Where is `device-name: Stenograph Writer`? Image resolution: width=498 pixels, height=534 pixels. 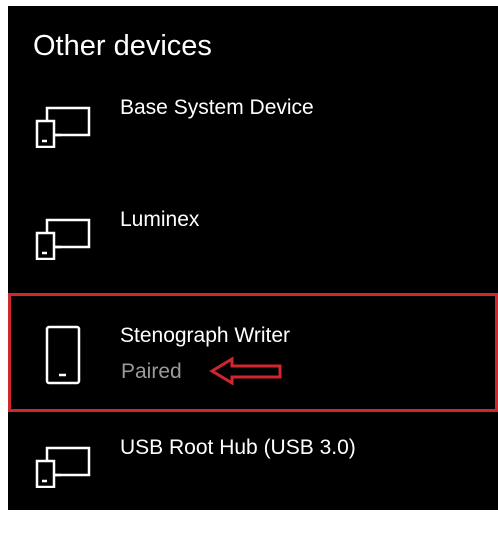 device-name: Stenograph Writer is located at coordinates (205, 335).